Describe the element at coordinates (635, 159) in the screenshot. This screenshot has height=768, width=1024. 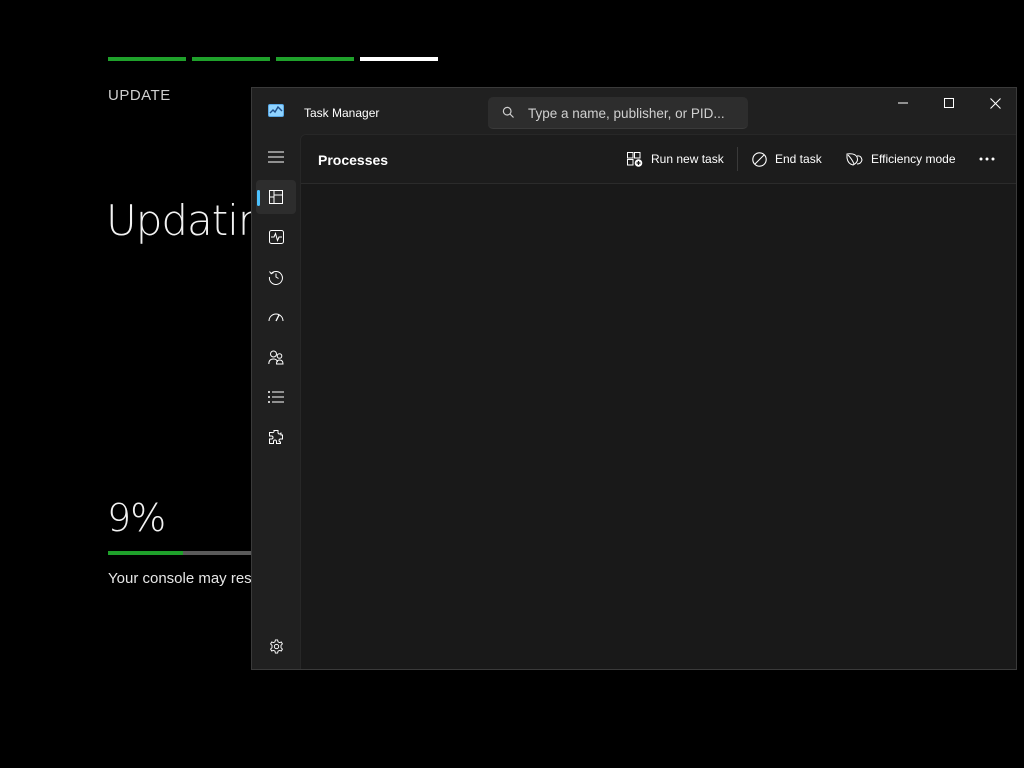
I see `run-new-task-icon` at that location.